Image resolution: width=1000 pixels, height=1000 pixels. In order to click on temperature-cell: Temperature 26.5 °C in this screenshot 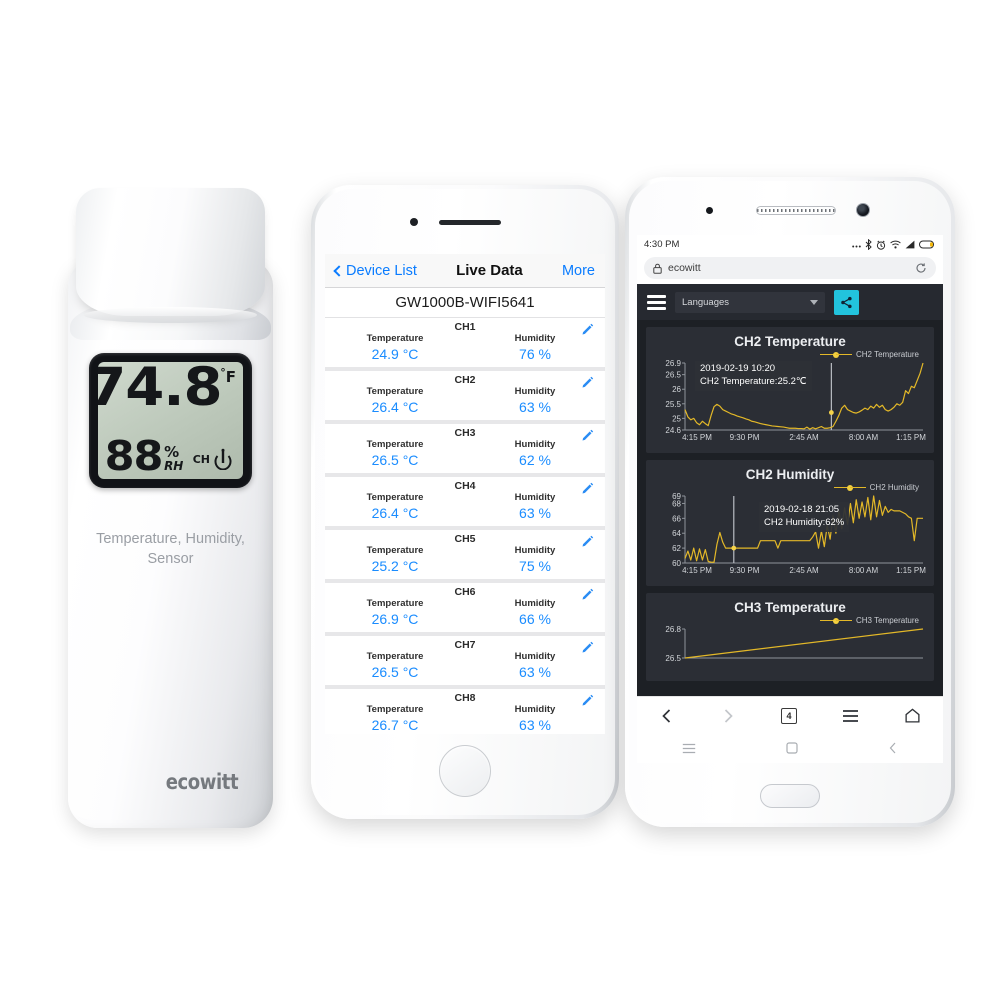, I will do `click(395, 665)`.